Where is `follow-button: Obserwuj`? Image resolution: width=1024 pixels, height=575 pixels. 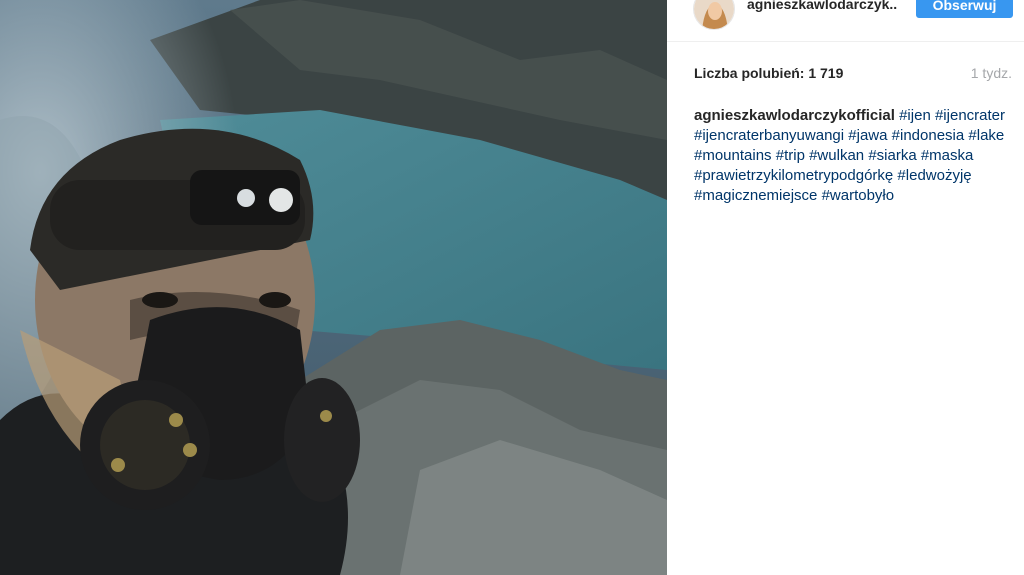 follow-button: Obserwuj is located at coordinates (964, 9).